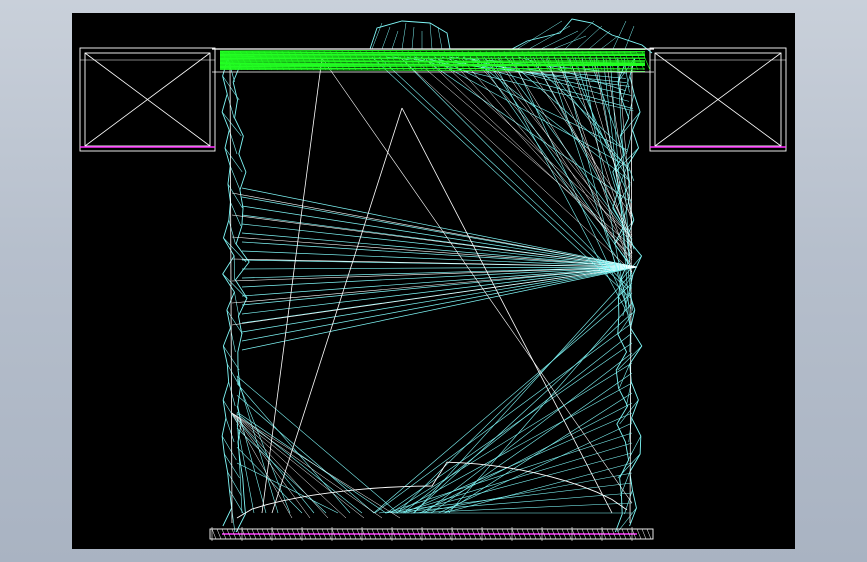 The image size is (867, 562). I want to click on diagonal-white, so click(337, 310).